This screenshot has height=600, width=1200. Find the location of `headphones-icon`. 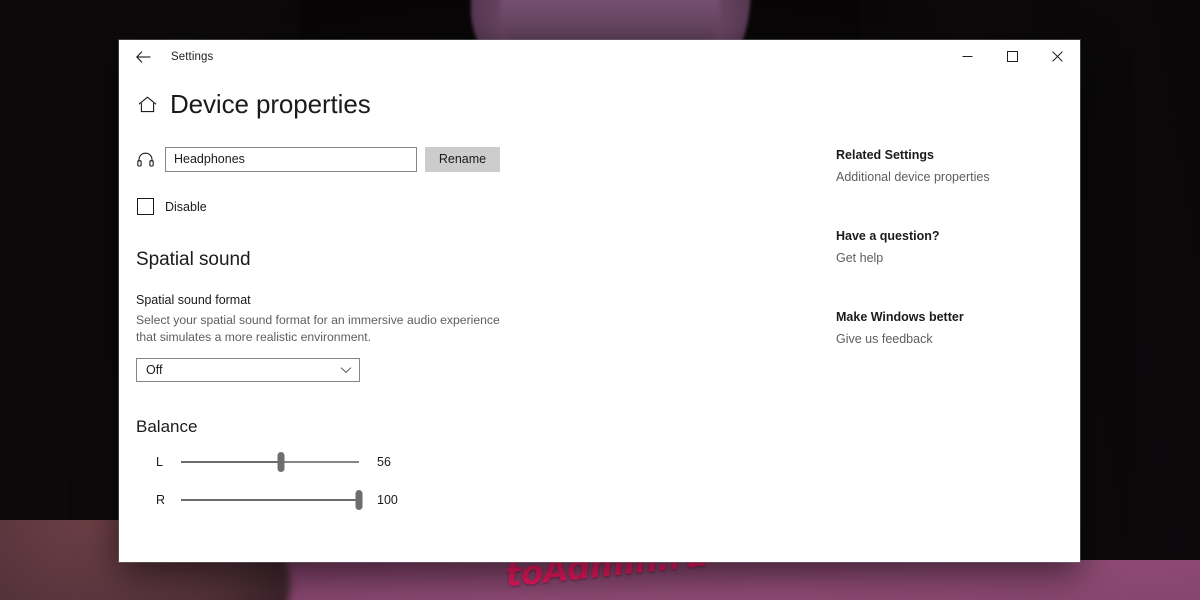

headphones-icon is located at coordinates (145, 159).